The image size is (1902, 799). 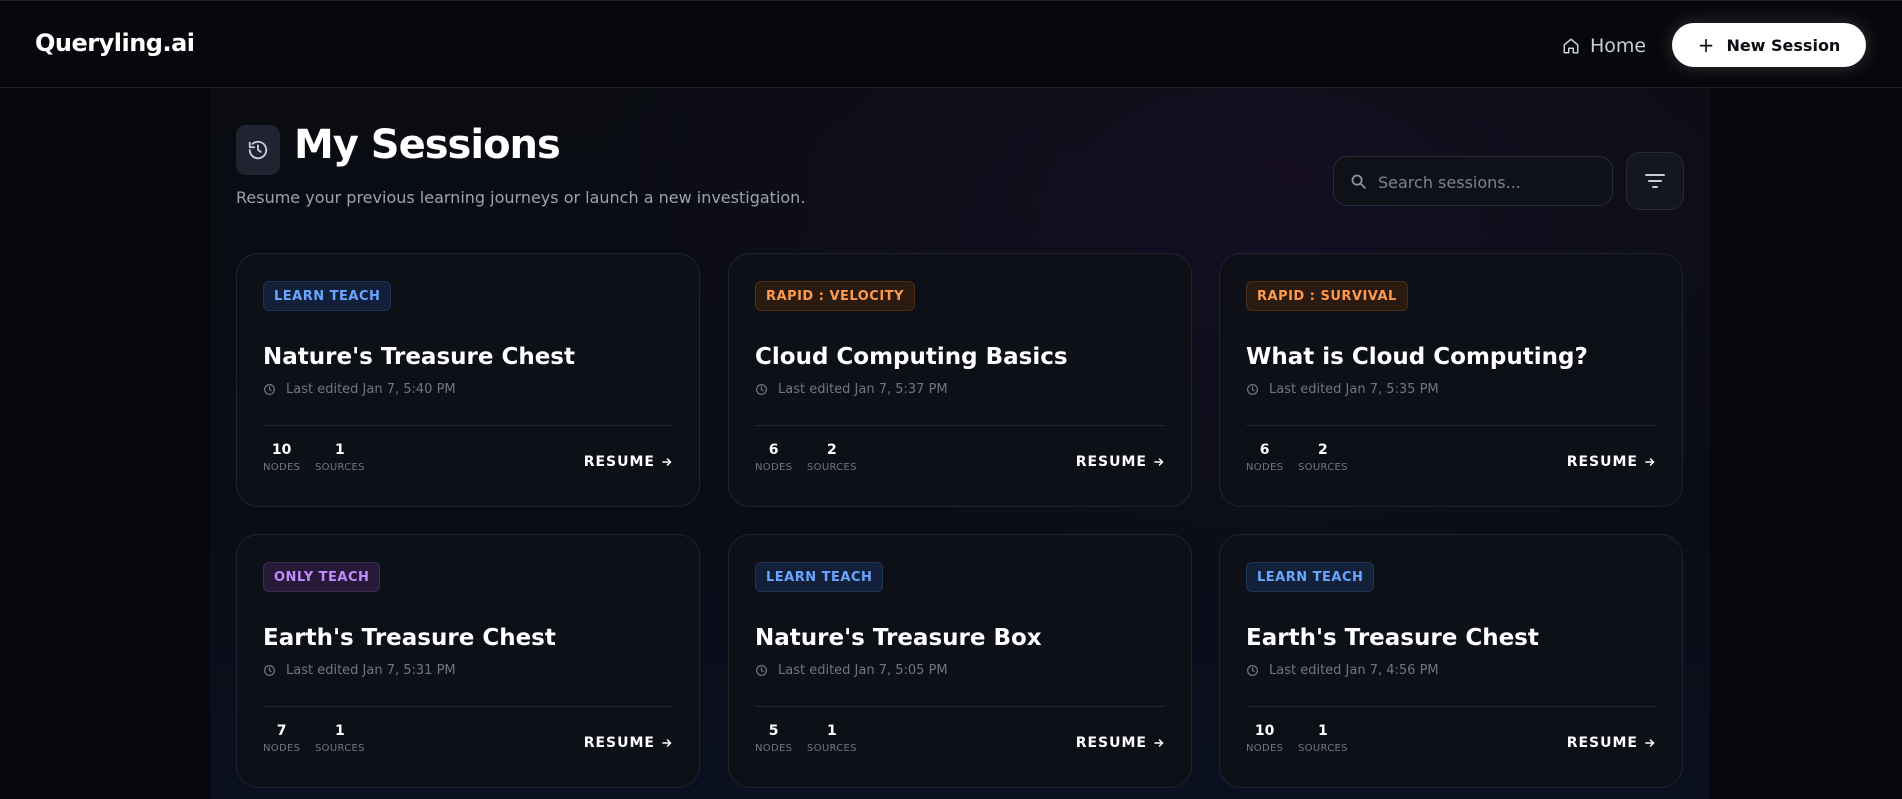 I want to click on filter-button, so click(x=1655, y=181).